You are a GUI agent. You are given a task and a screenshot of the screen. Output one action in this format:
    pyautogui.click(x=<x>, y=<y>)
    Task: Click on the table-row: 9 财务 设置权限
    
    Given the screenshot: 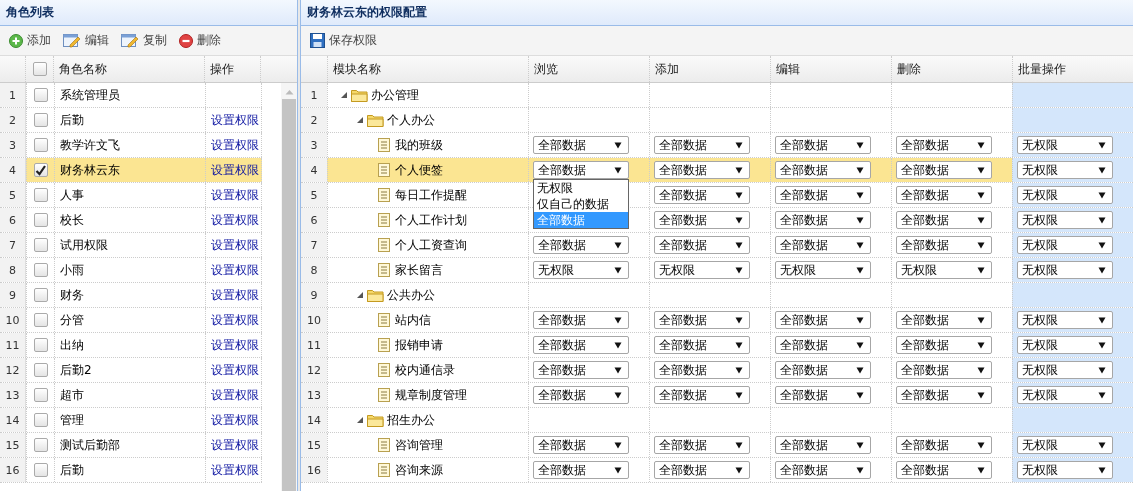 What is the action you would take?
    pyautogui.click(x=131, y=295)
    